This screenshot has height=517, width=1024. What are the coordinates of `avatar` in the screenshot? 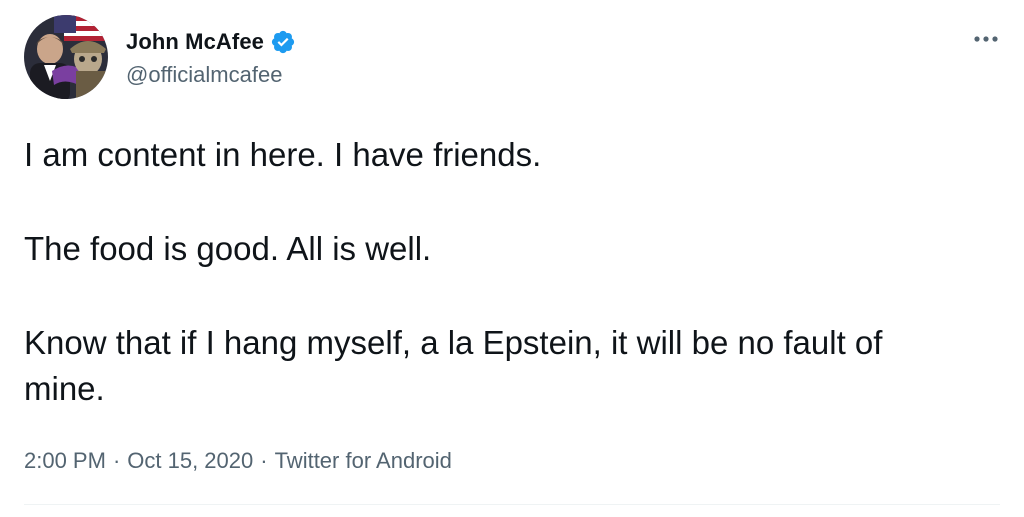 It's located at (66, 57).